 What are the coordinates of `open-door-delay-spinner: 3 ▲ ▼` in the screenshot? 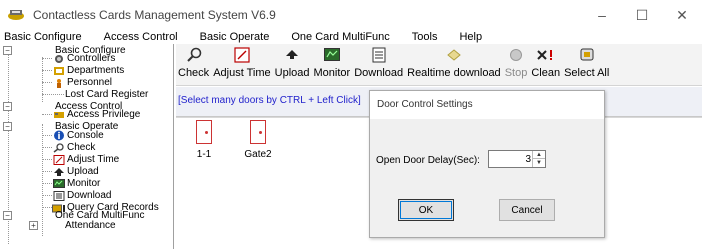 It's located at (517, 159).